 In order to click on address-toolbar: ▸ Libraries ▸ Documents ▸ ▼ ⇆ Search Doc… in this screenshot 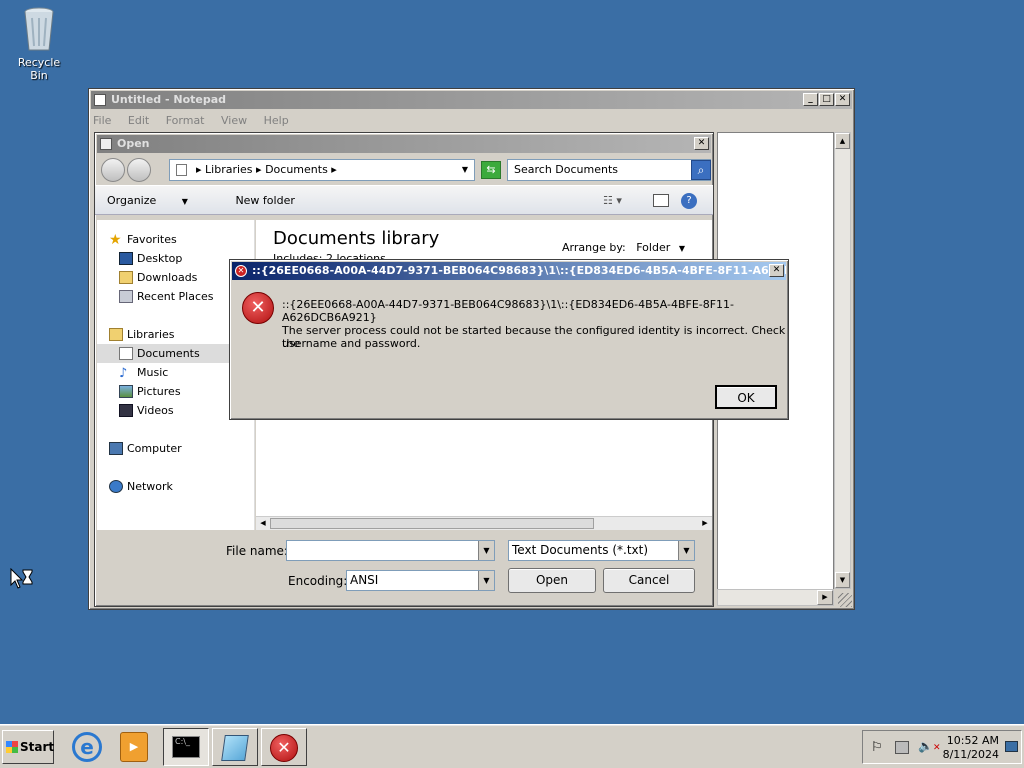, I will do `click(404, 170)`.